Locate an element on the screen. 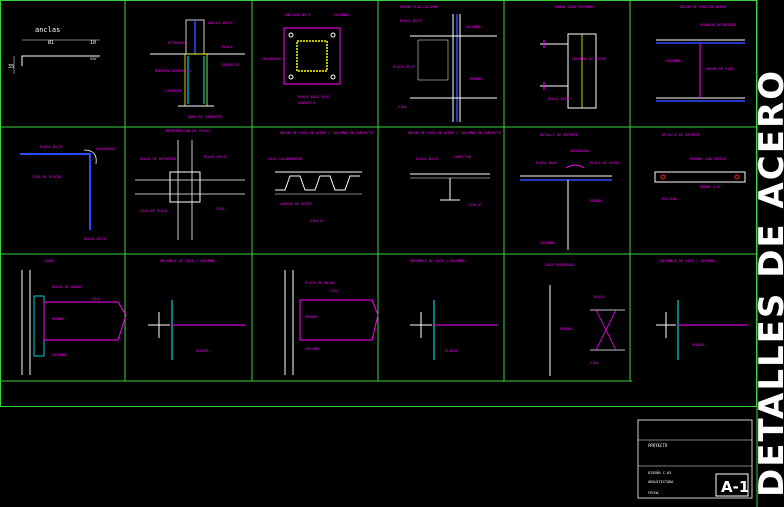 This screenshot has width=784, height=507. label-r2c6-3: PERNO 3/4" is located at coordinates (710, 187).